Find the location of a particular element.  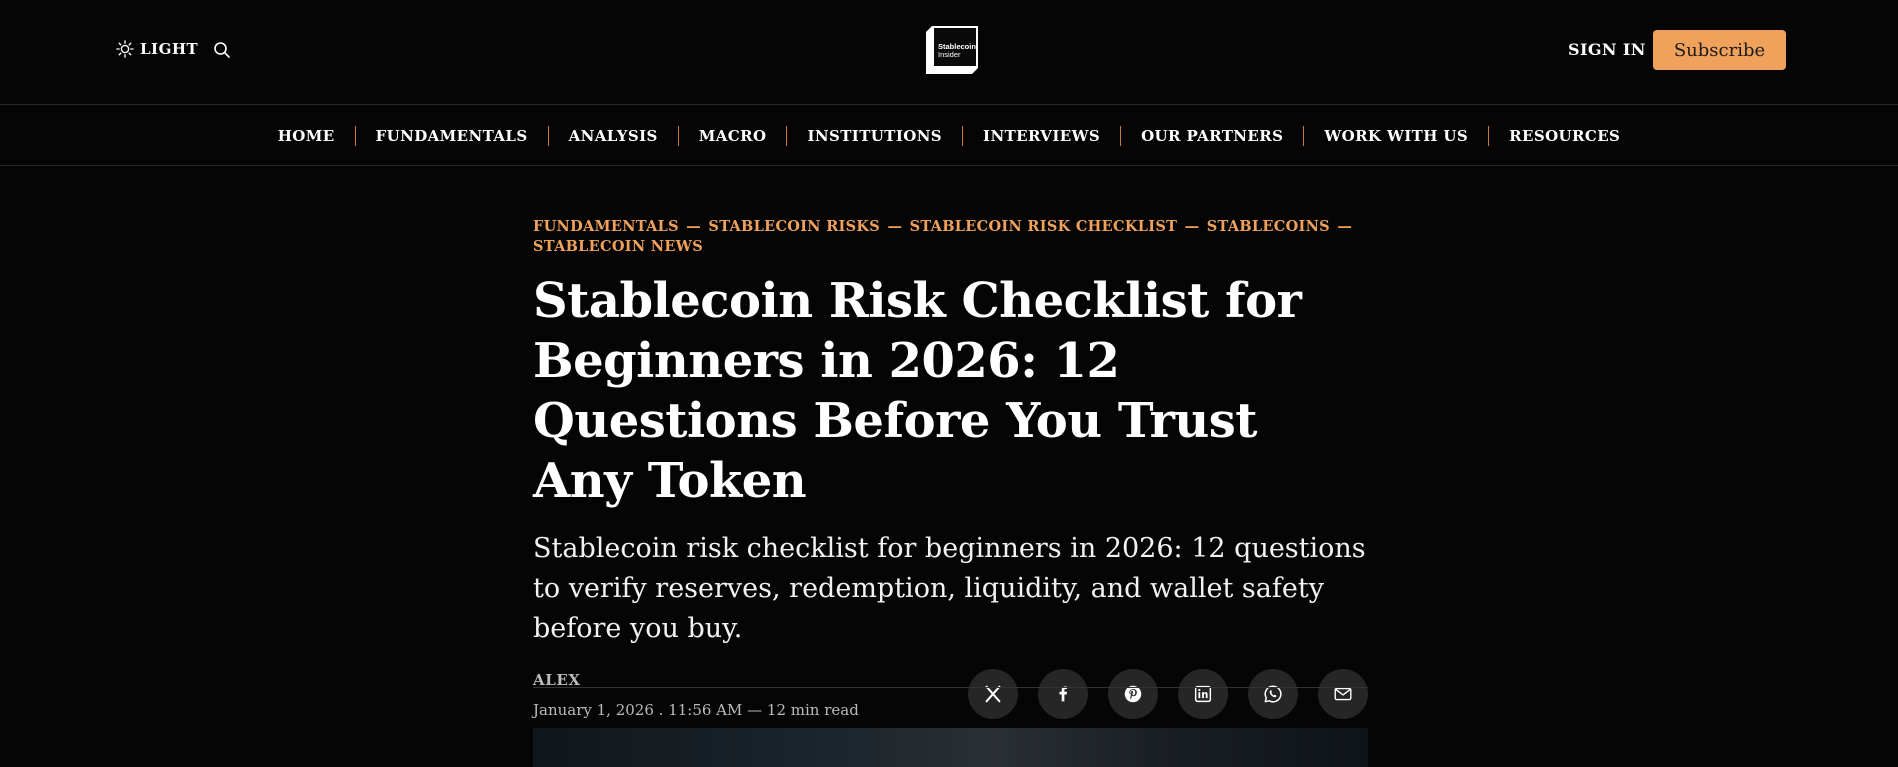

tag-link: STABLECOIN RISKS is located at coordinates (794, 226).